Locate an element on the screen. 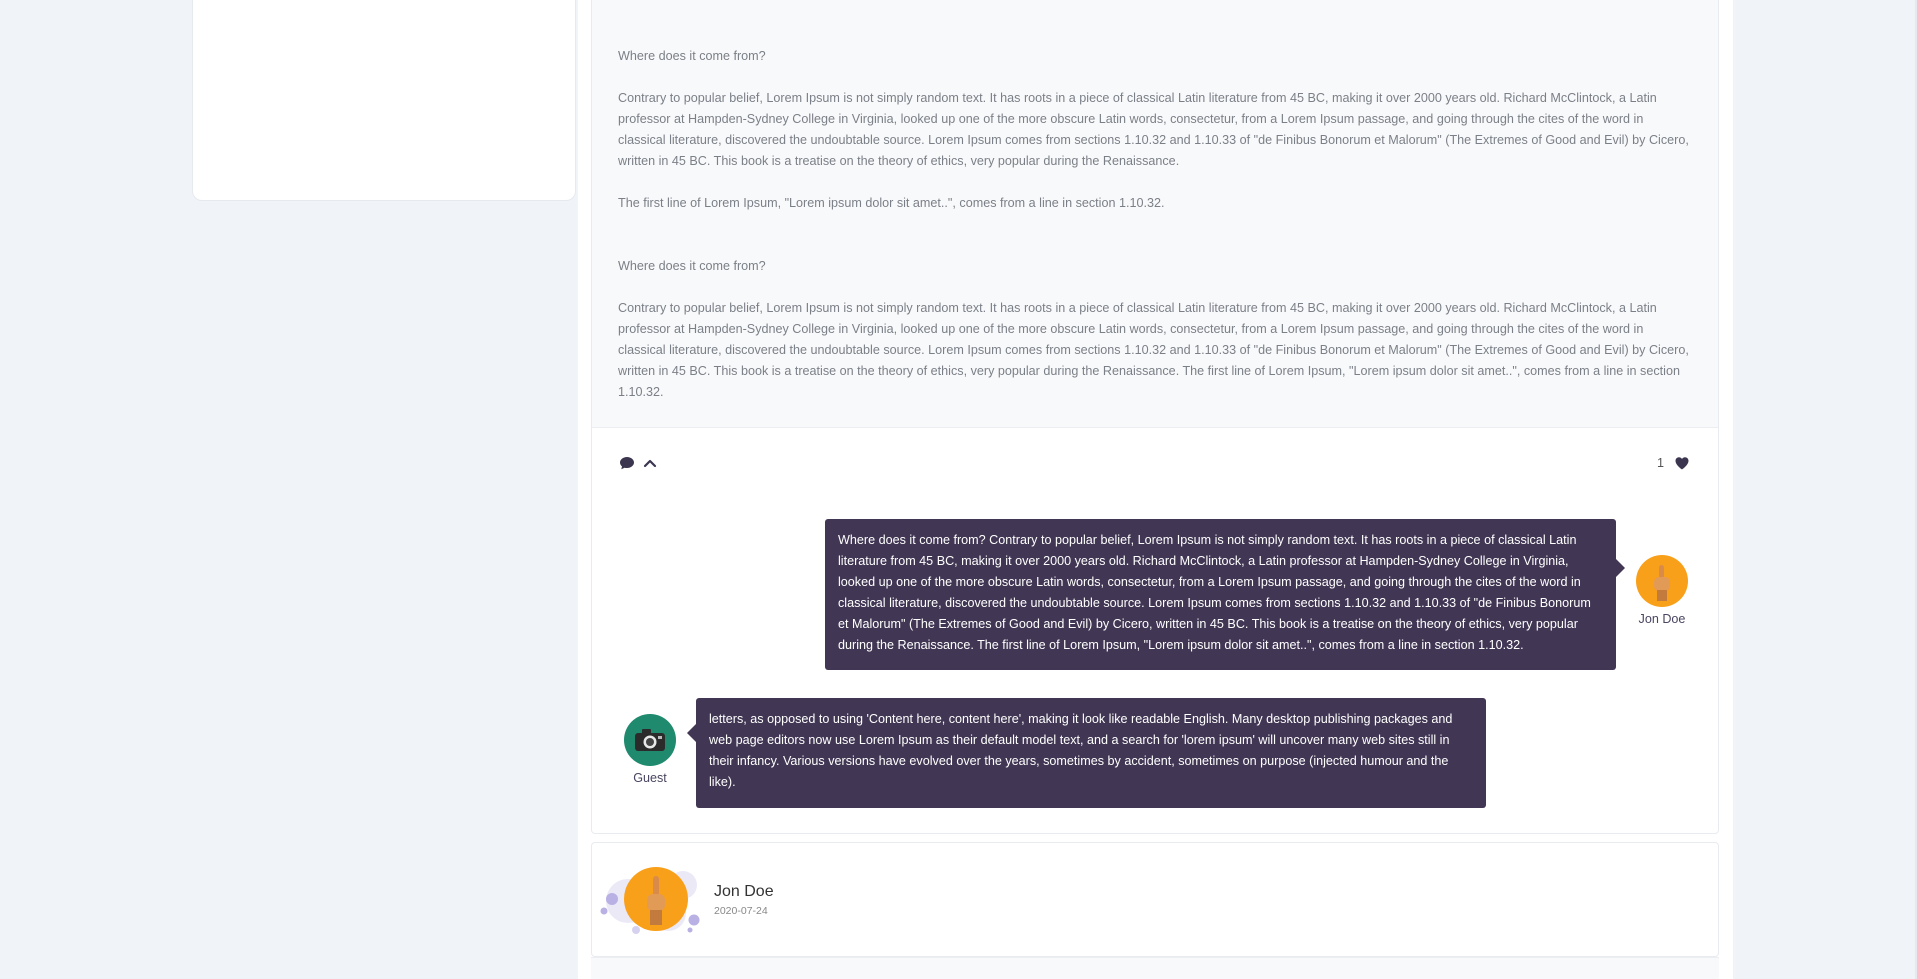 Image resolution: width=1917 pixels, height=979 pixels. sidebar-card is located at coordinates (384, 100).